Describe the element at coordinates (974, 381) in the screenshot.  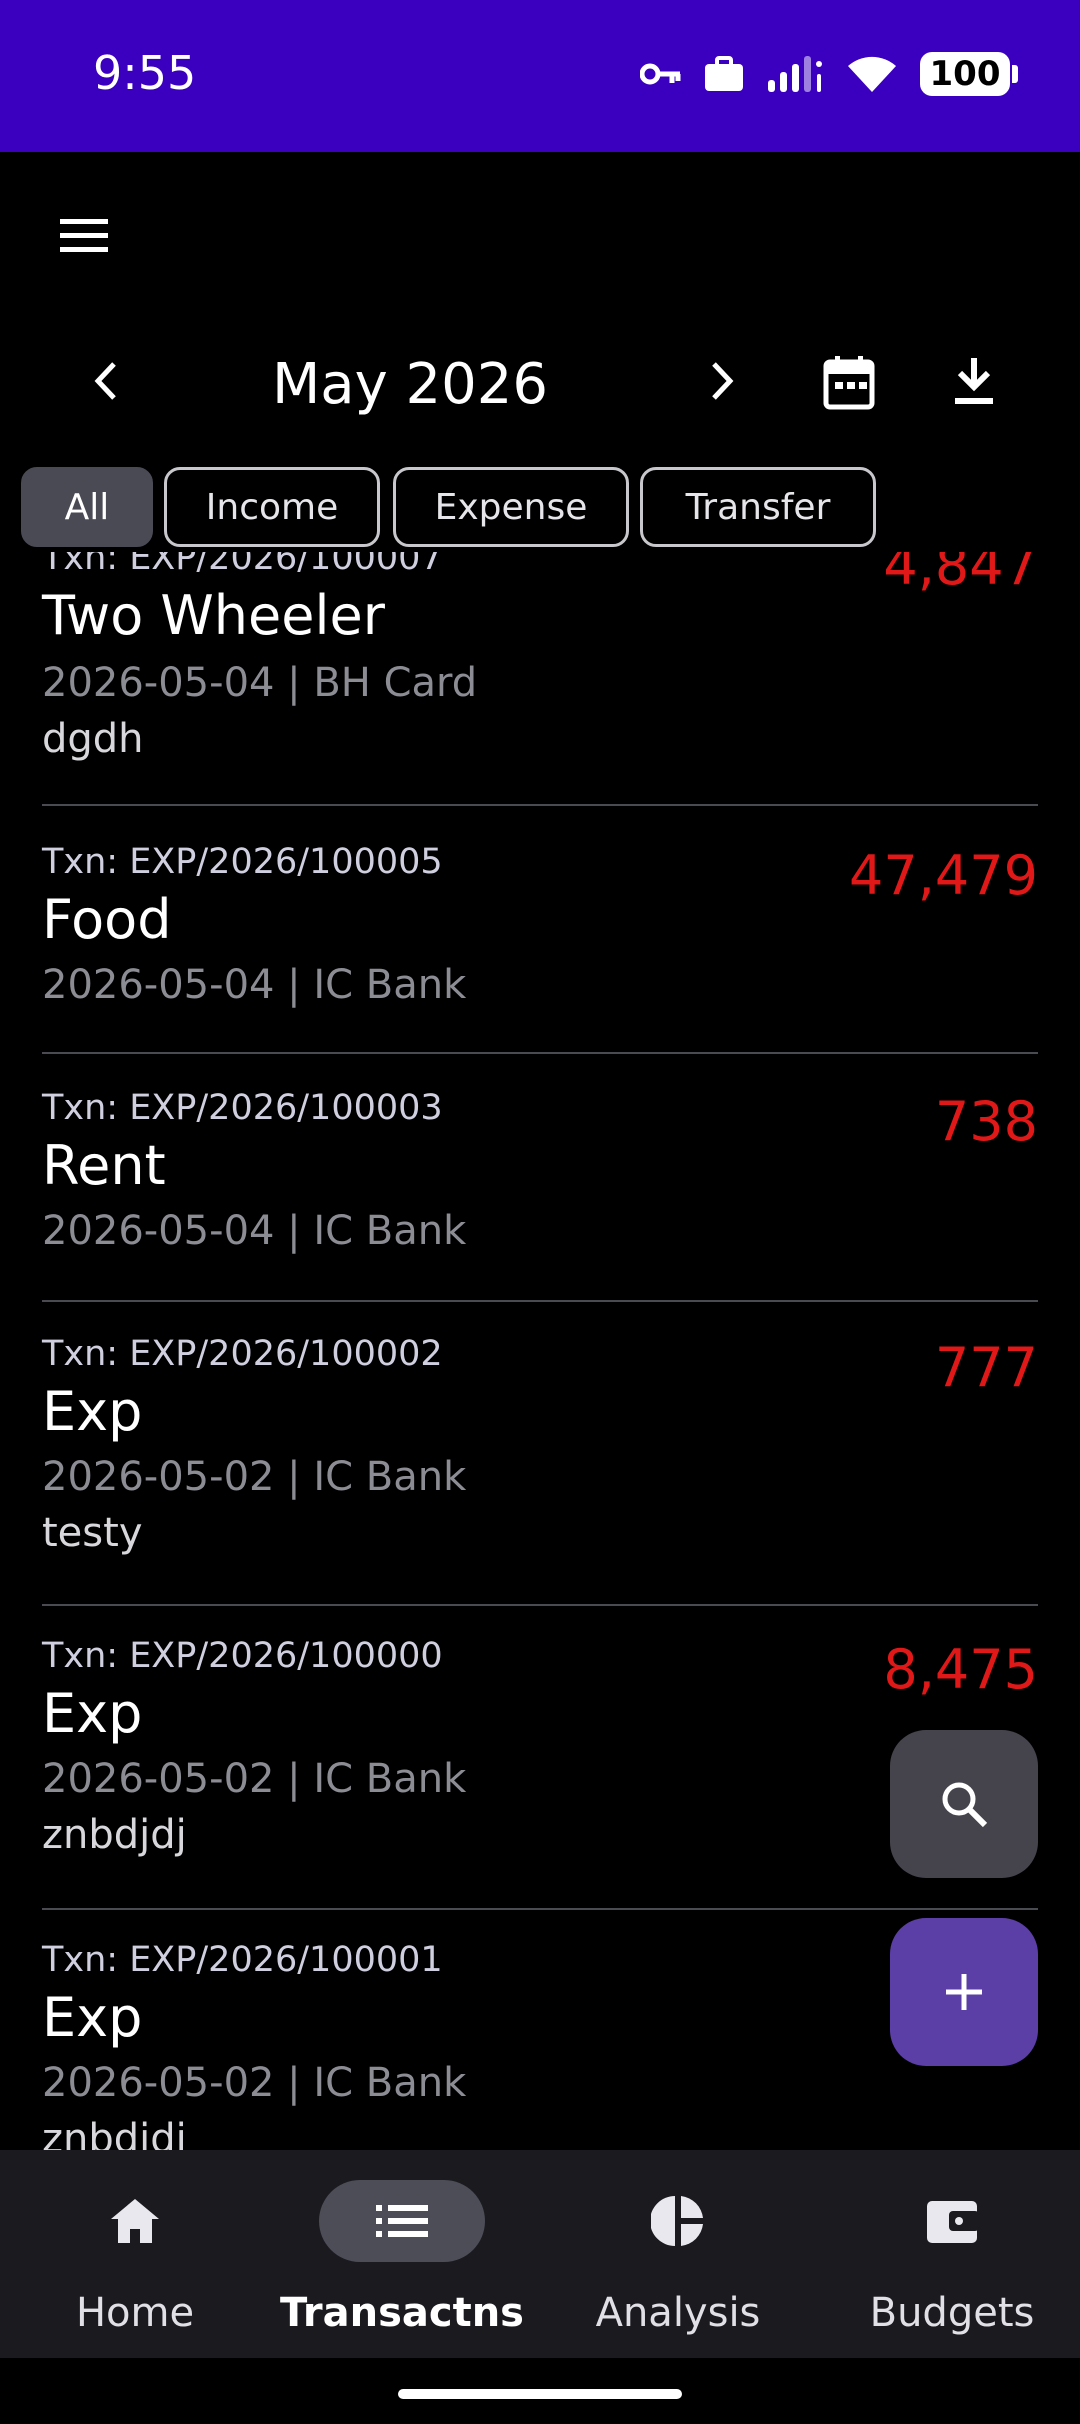
I see `download-icon` at that location.